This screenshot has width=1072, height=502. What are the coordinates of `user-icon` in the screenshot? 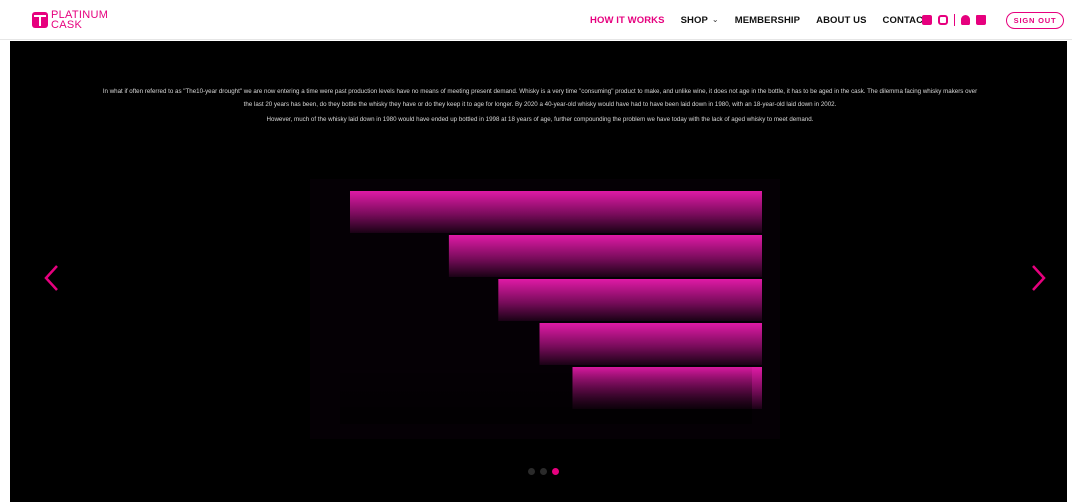 It's located at (965, 20).